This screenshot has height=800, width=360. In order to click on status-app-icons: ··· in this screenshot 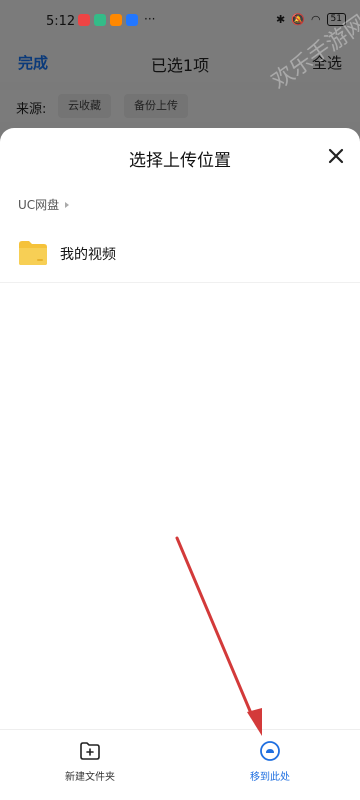, I will do `click(117, 19)`.